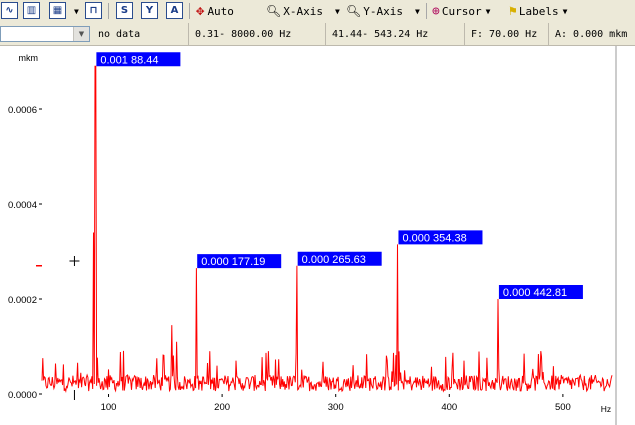  I want to click on auto-label: Auto, so click(220, 11).